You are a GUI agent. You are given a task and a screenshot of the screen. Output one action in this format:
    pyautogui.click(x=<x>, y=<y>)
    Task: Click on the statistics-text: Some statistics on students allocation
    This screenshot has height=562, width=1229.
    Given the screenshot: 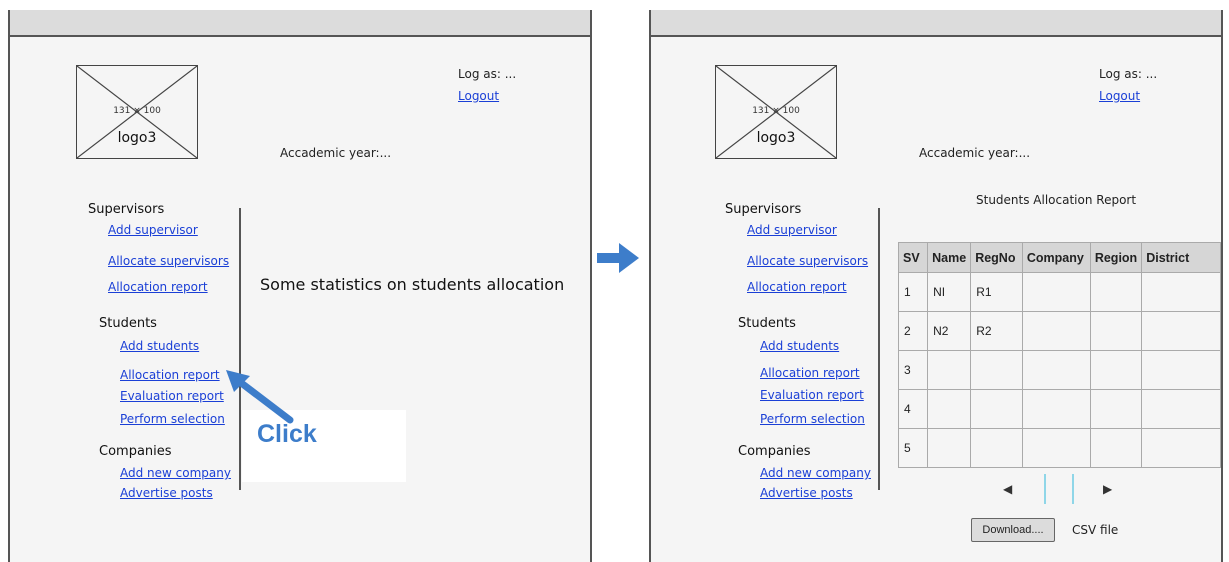 What is the action you would take?
    pyautogui.click(x=412, y=284)
    